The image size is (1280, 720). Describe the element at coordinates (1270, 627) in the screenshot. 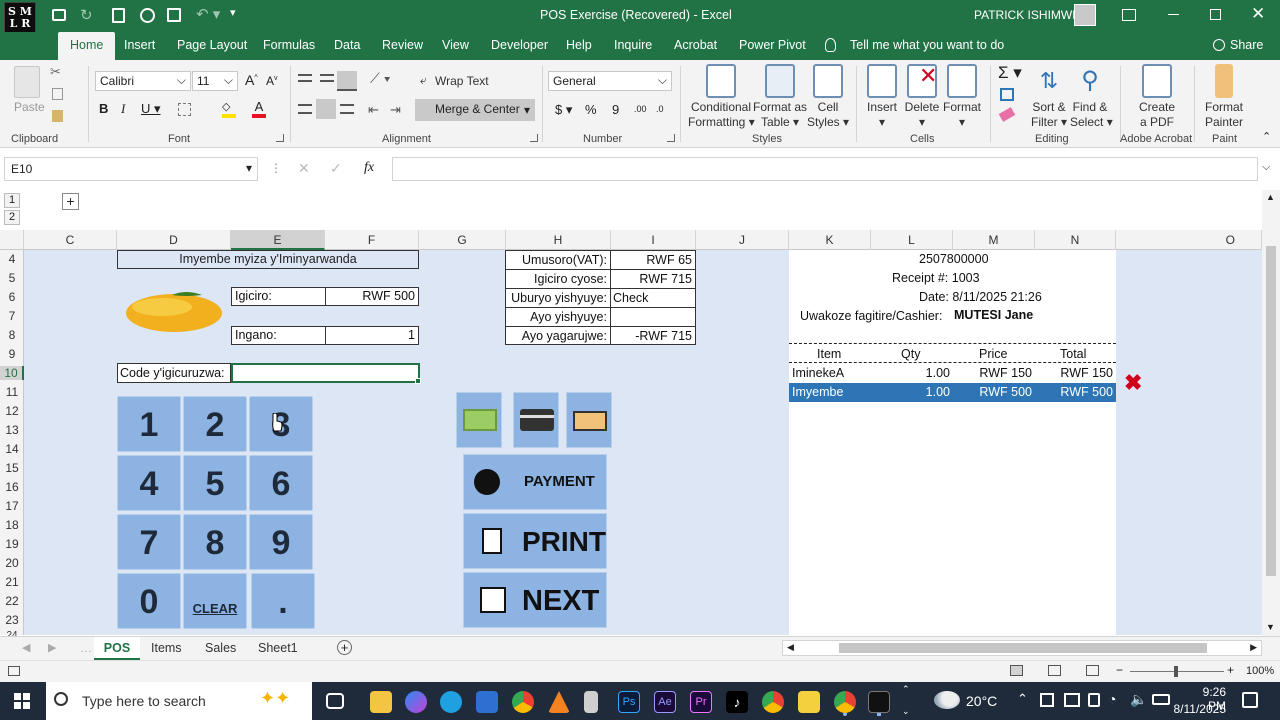

I see `scroll-down-icon: ▼` at that location.